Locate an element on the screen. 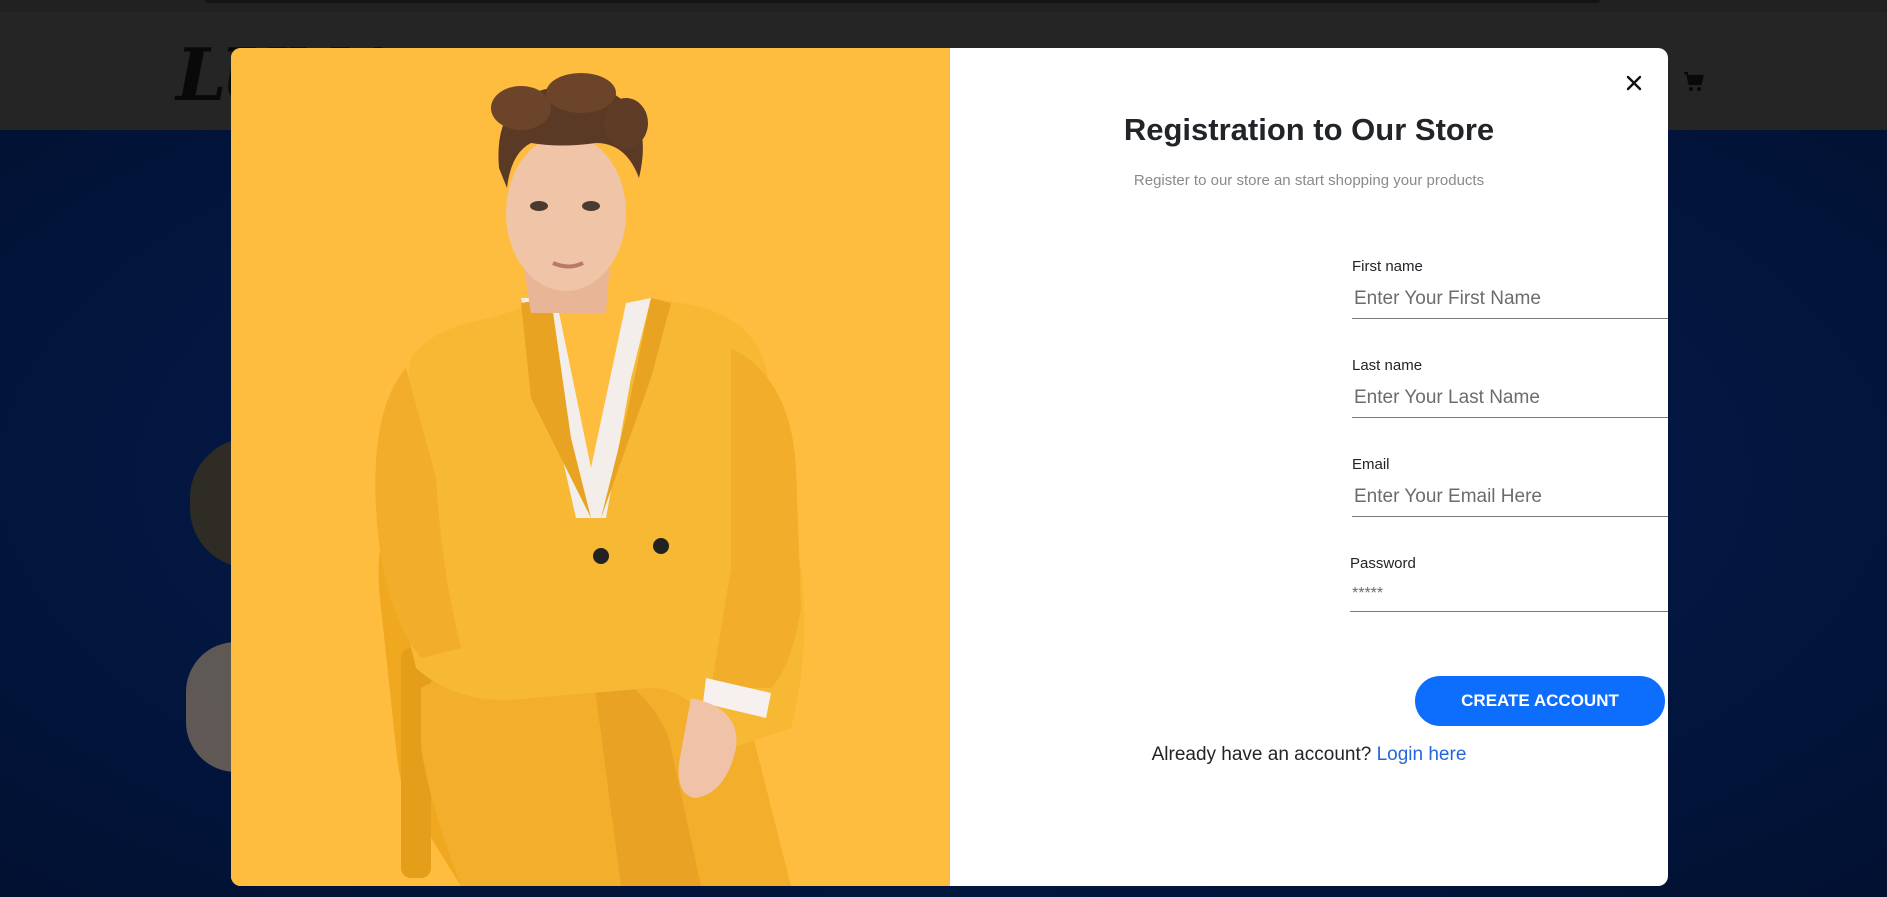 This screenshot has height=897, width=1887. login-prompt-text: Already have an account? is located at coordinates (1261, 754).